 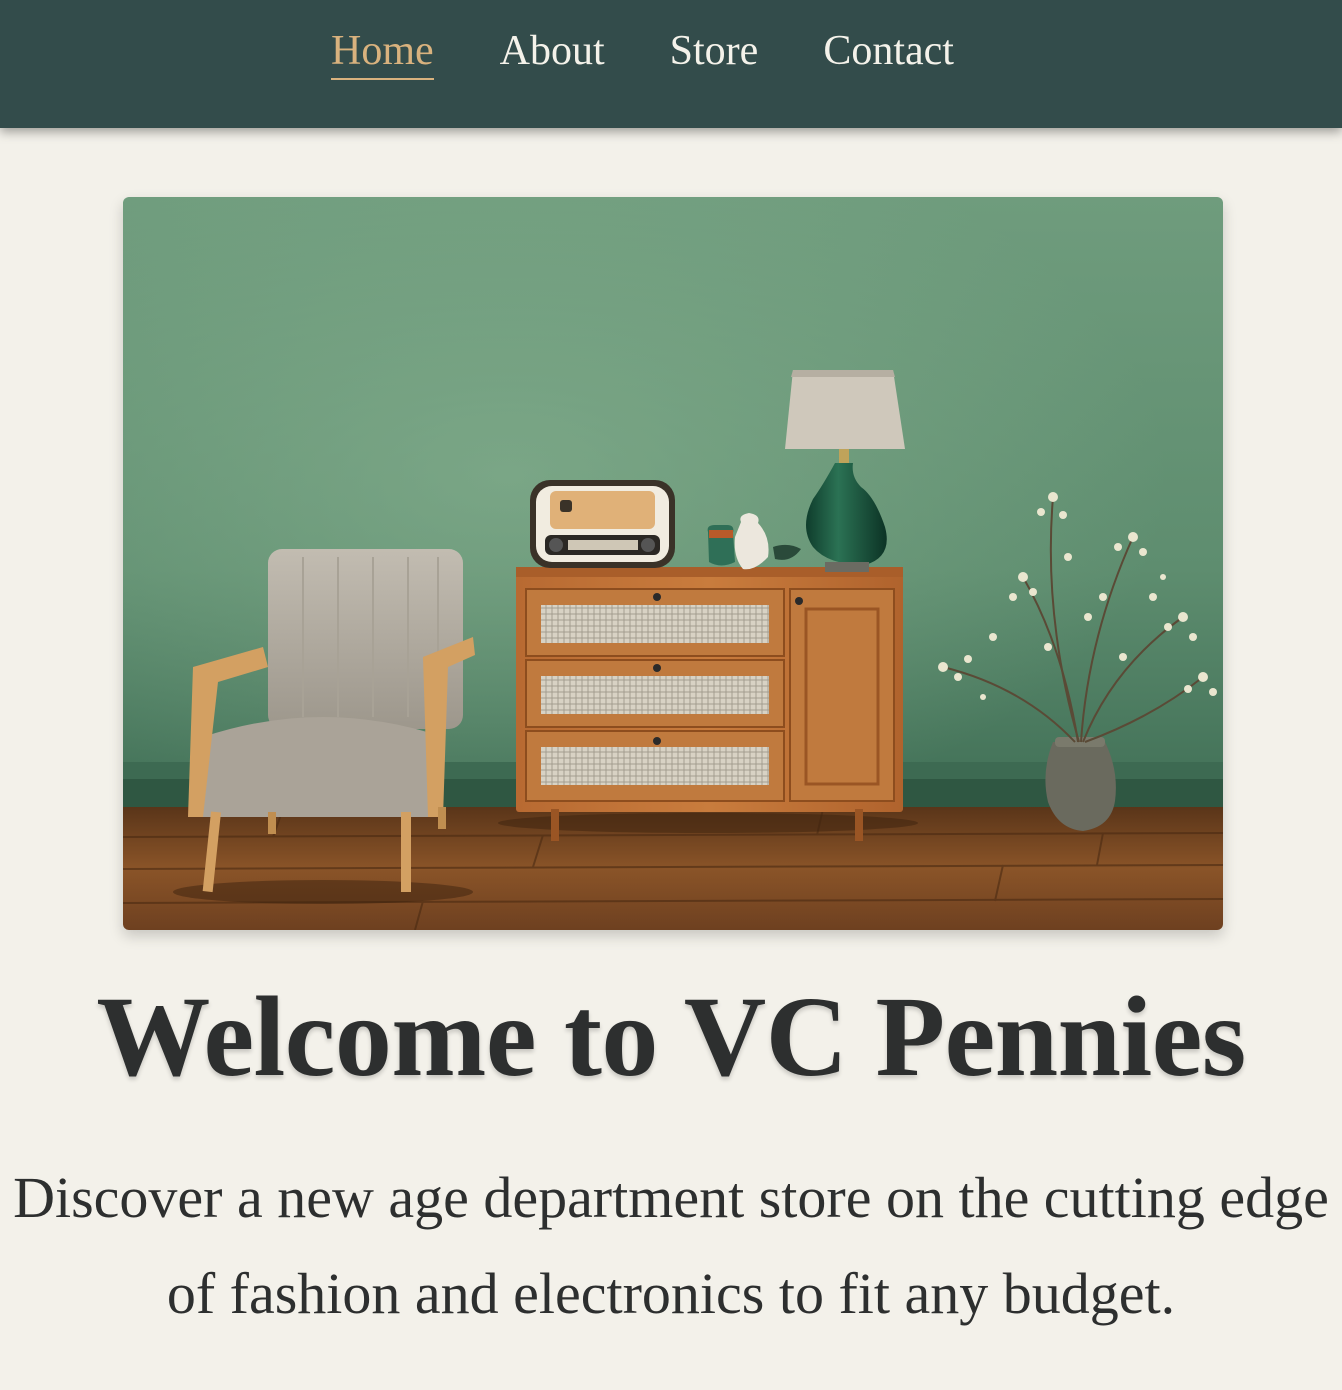 What do you see at coordinates (714, 53) in the screenshot?
I see `nav-link-store: Store` at bounding box center [714, 53].